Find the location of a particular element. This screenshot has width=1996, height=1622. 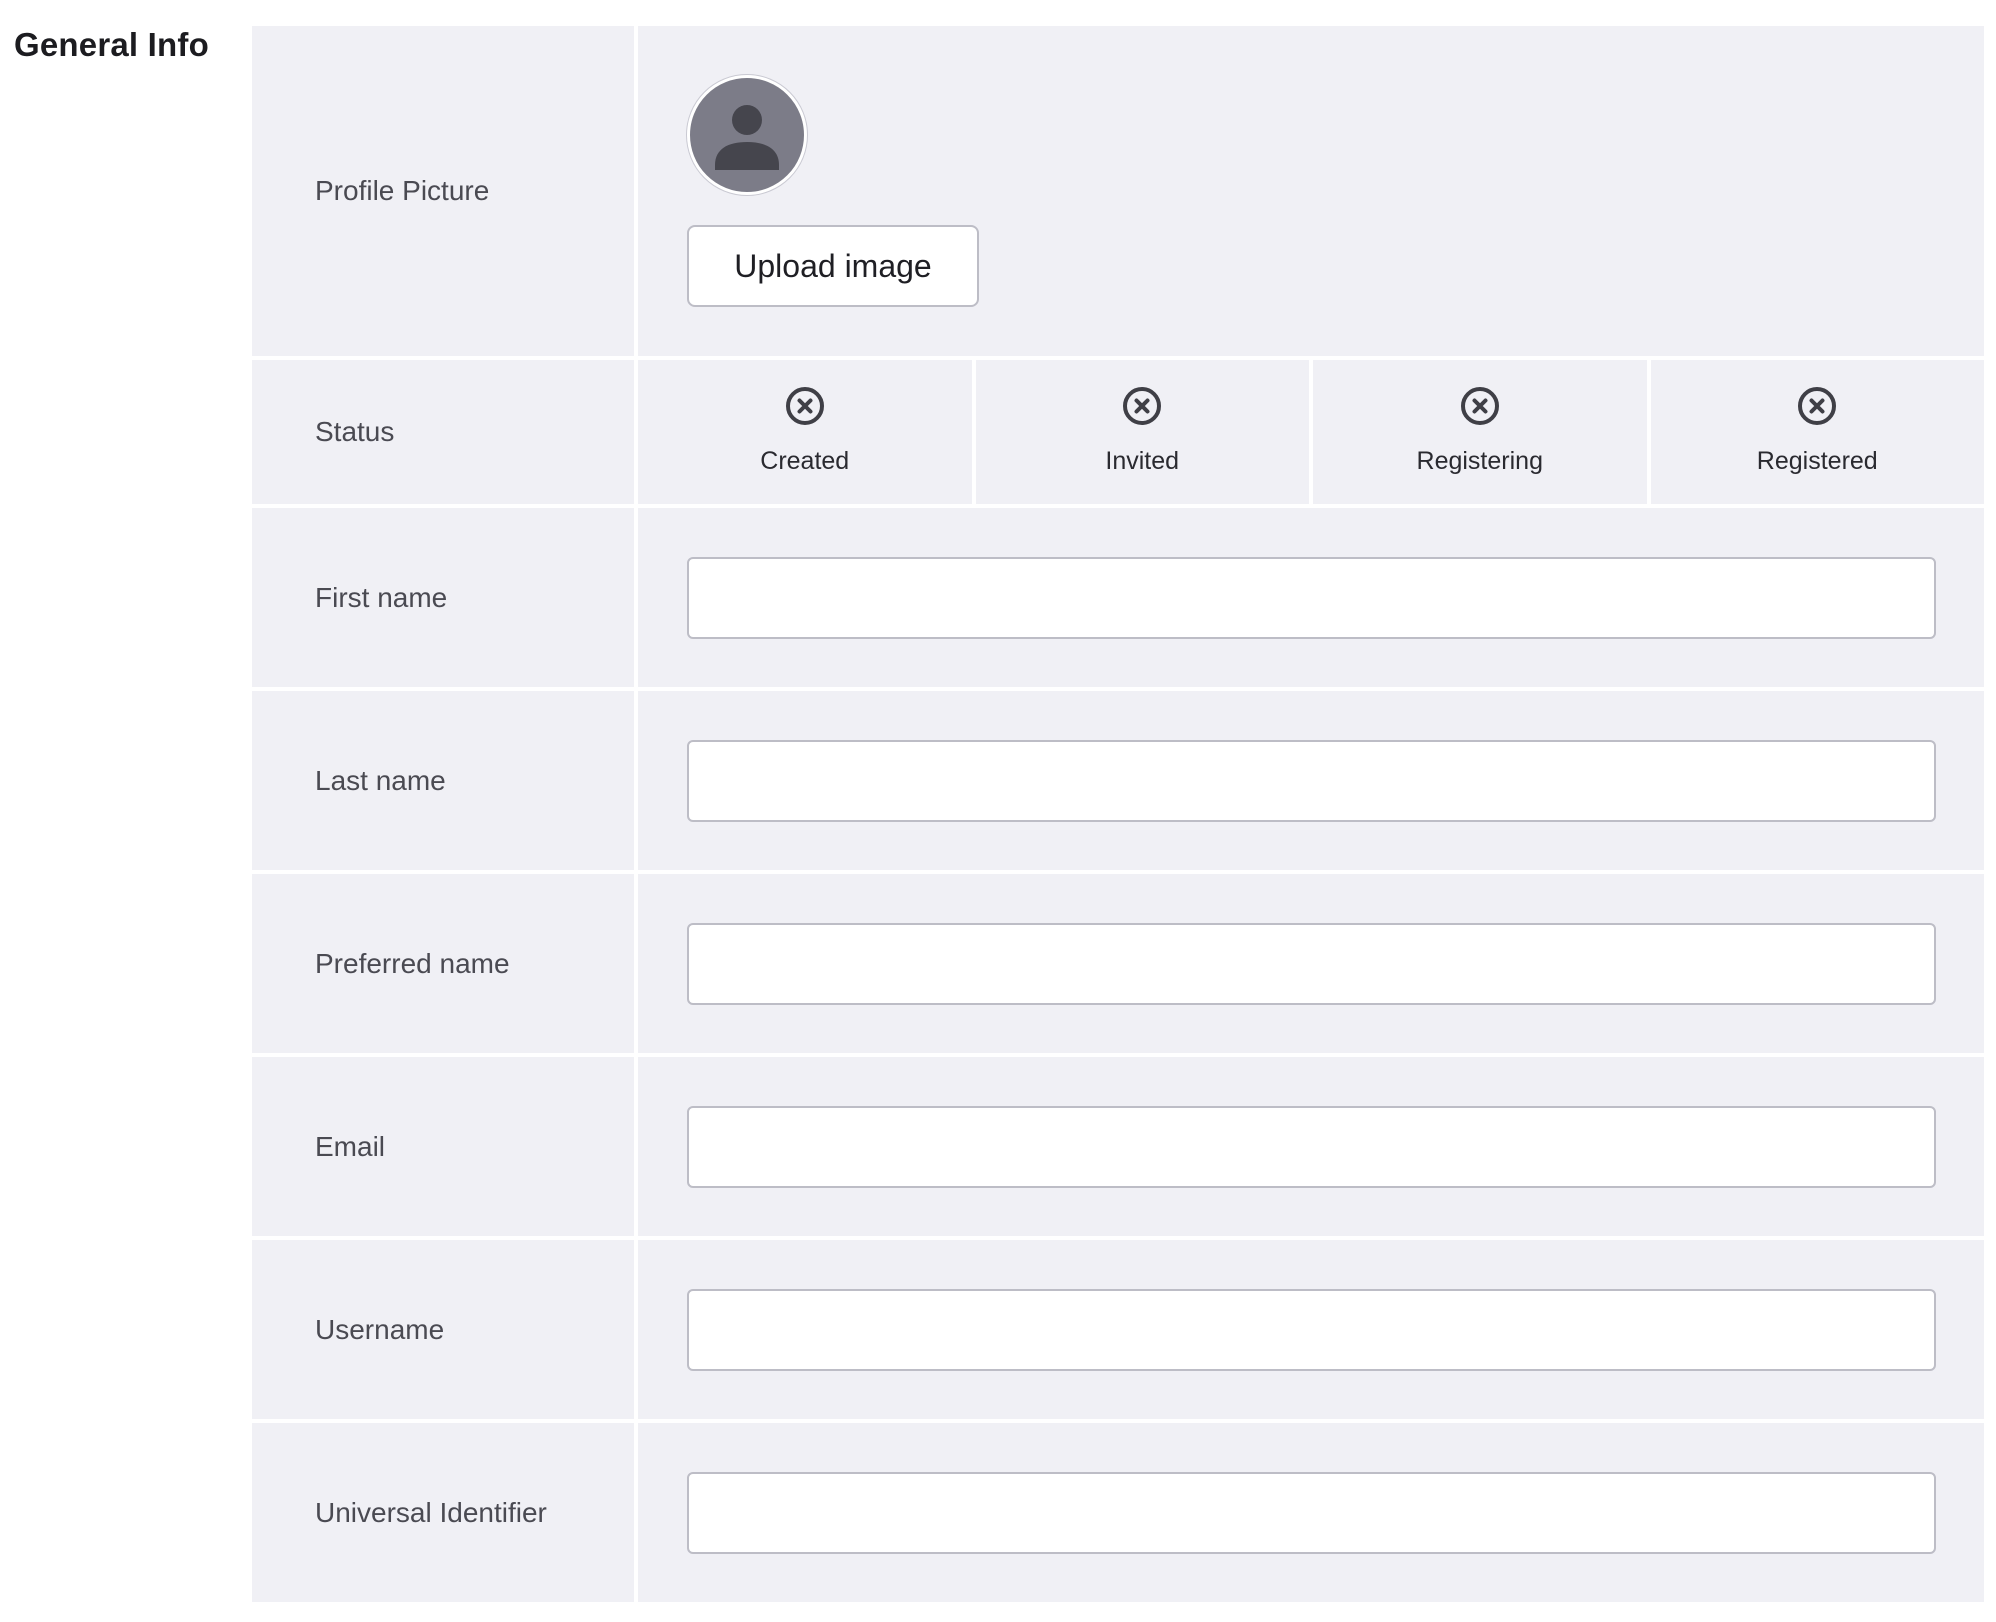

status-step-label: Created is located at coordinates (805, 461).